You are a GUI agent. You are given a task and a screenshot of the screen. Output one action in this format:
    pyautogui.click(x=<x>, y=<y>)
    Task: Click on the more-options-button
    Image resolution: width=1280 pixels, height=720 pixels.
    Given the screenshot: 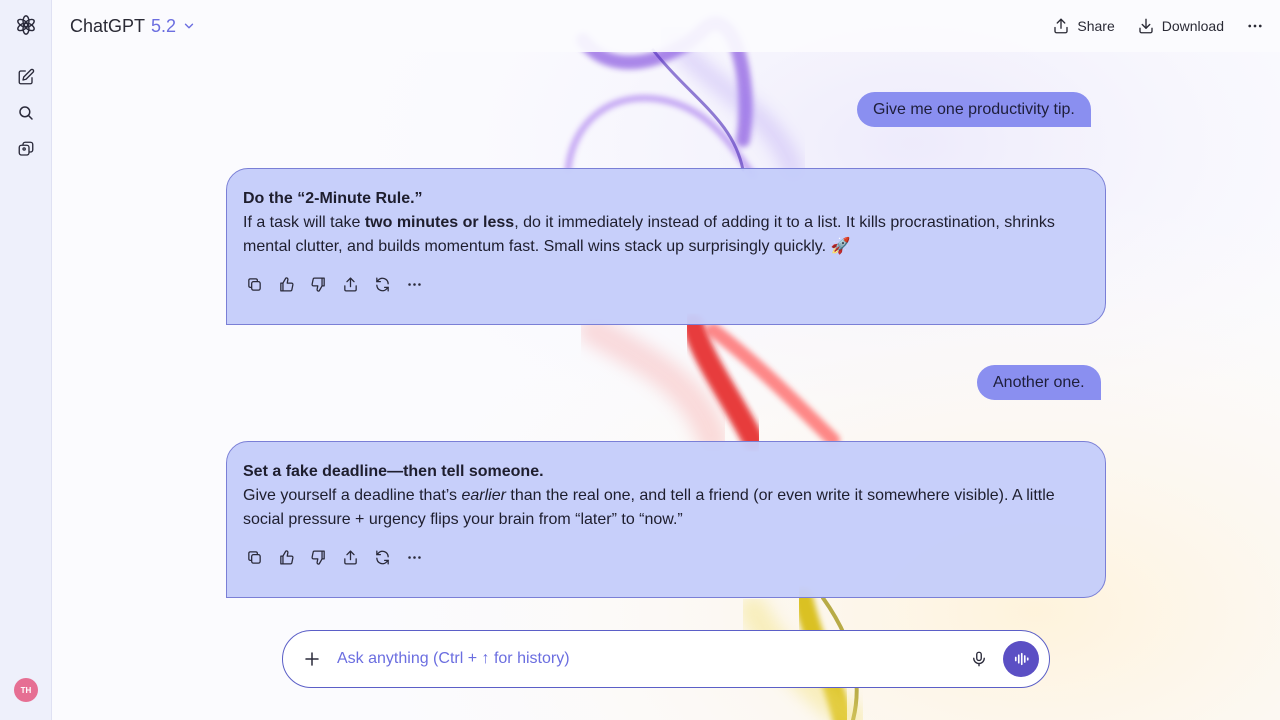 What is the action you would take?
    pyautogui.click(x=1255, y=26)
    